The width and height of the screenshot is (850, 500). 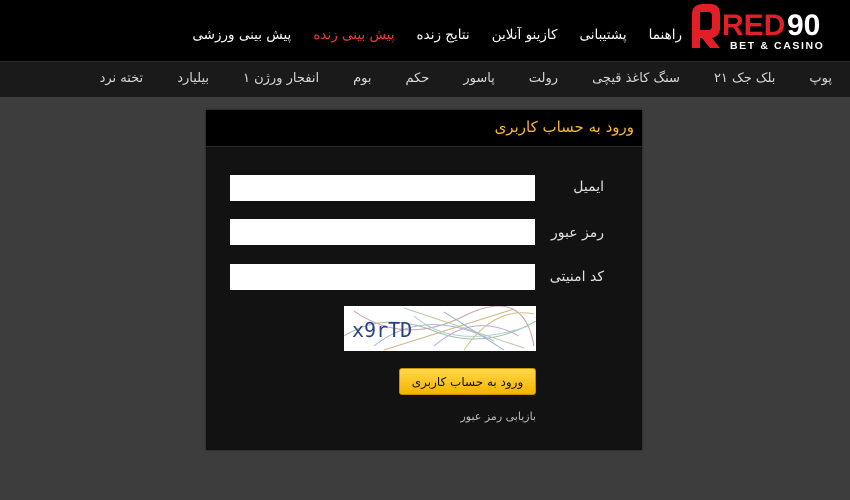 I want to click on logo-number-text: 90, so click(x=803, y=25).